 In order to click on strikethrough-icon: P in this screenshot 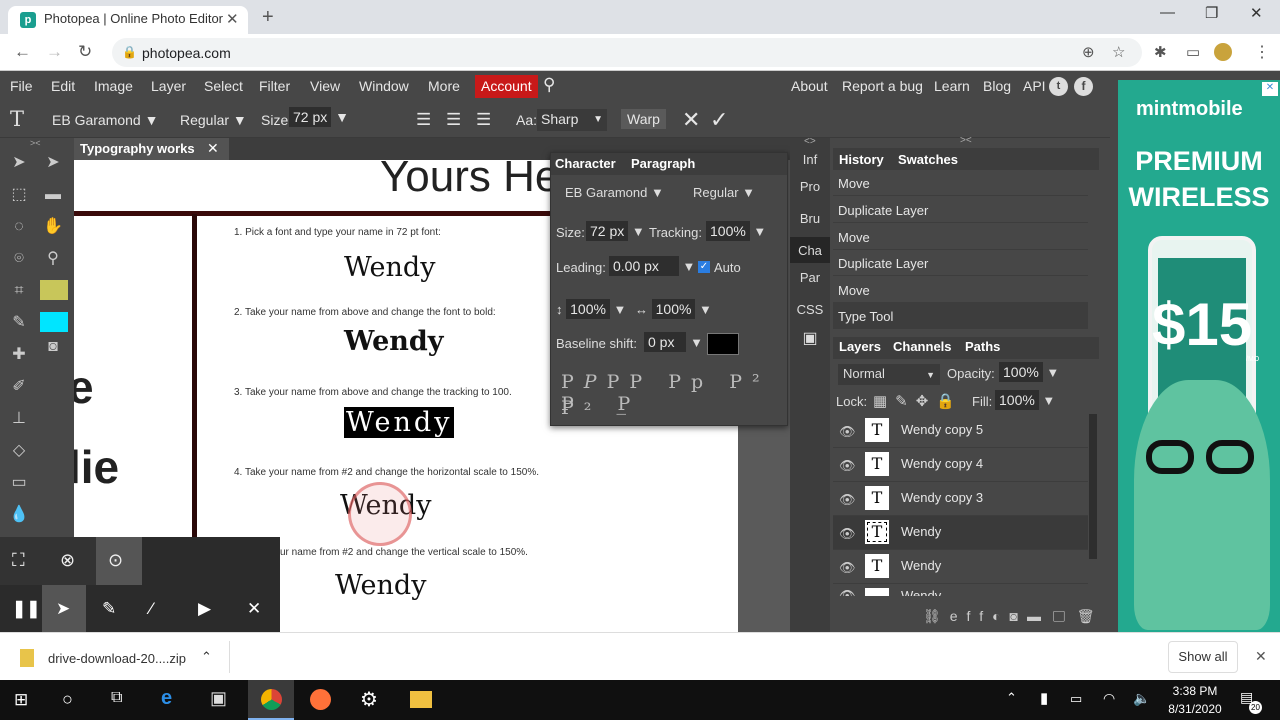, I will do `click(567, 408)`.